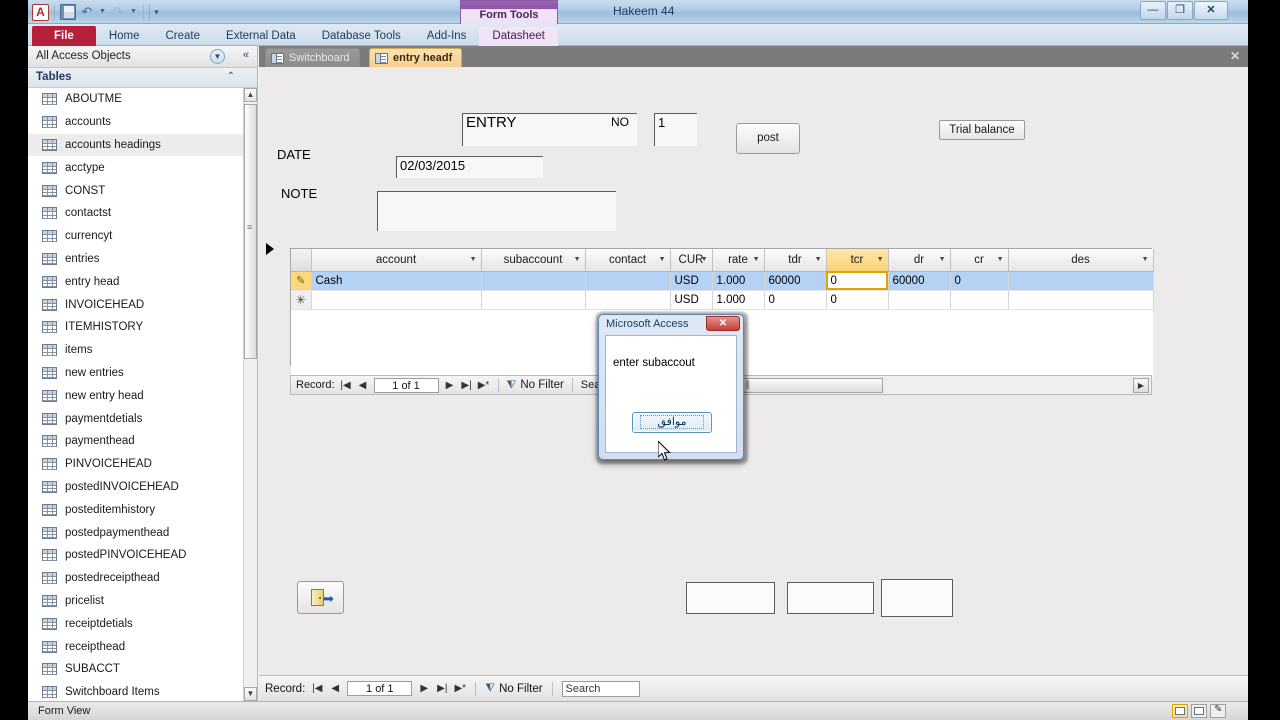  What do you see at coordinates (1235, 56) in the screenshot?
I see `close-document-icon: ✕` at bounding box center [1235, 56].